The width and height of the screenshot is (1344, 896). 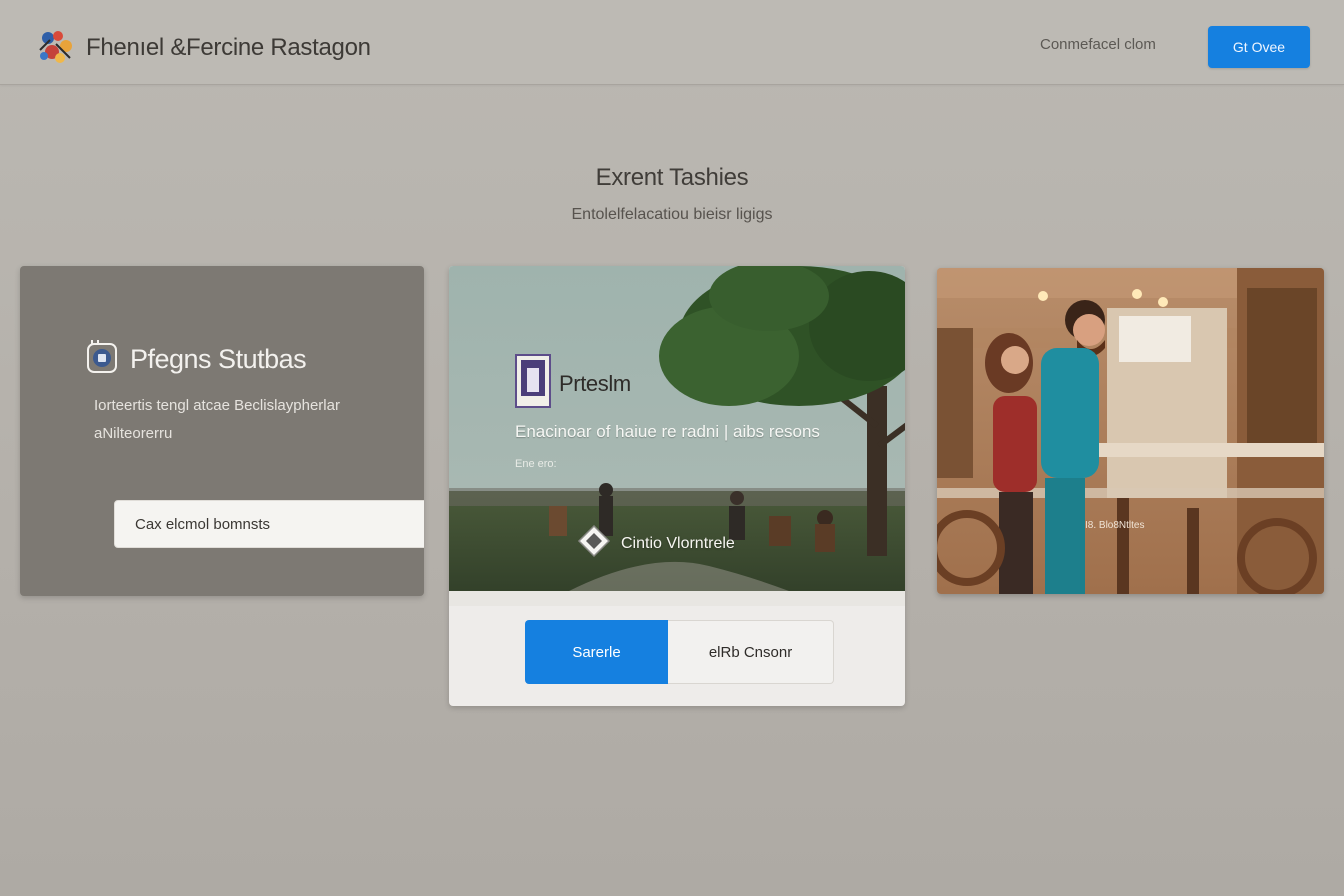 What do you see at coordinates (536, 464) in the screenshot?
I see `card2-small-text: Ene ero:` at bounding box center [536, 464].